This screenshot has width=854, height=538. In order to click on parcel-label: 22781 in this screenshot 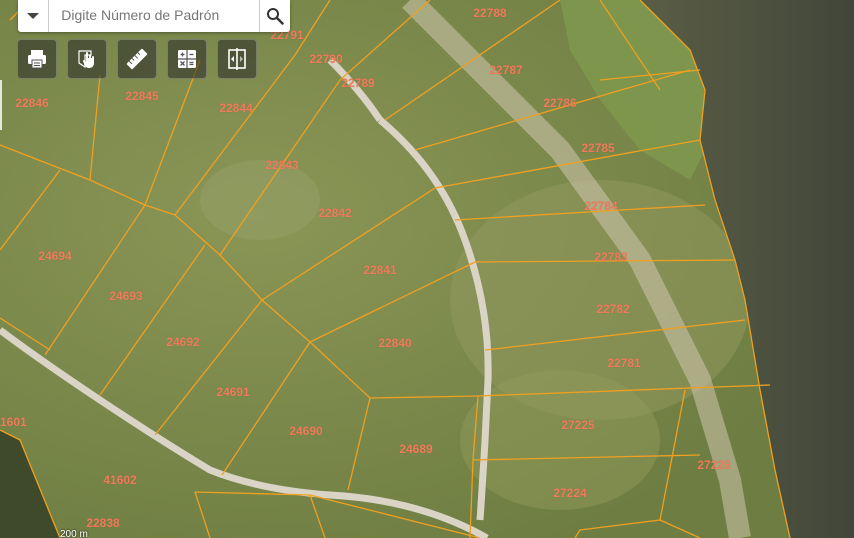, I will do `click(623, 363)`.